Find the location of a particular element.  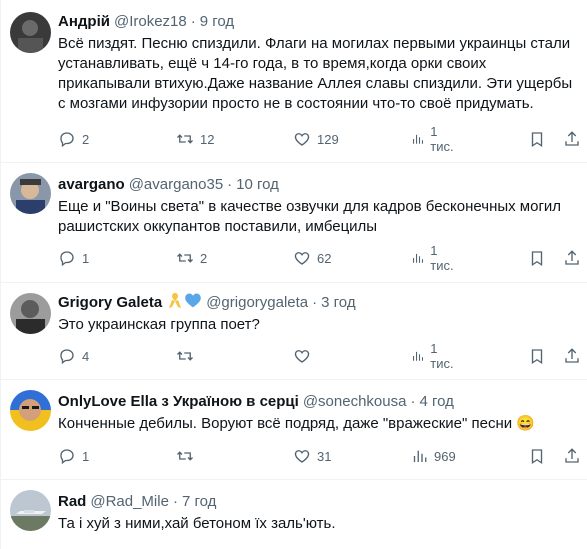

user-handle: @Rad_Mile is located at coordinates (129, 502).